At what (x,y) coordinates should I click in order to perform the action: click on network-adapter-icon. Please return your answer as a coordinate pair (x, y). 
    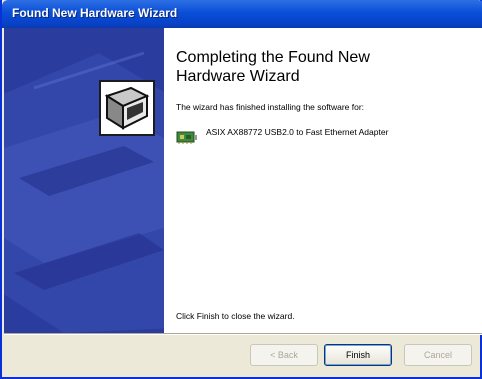
    Looking at the image, I should click on (187, 137).